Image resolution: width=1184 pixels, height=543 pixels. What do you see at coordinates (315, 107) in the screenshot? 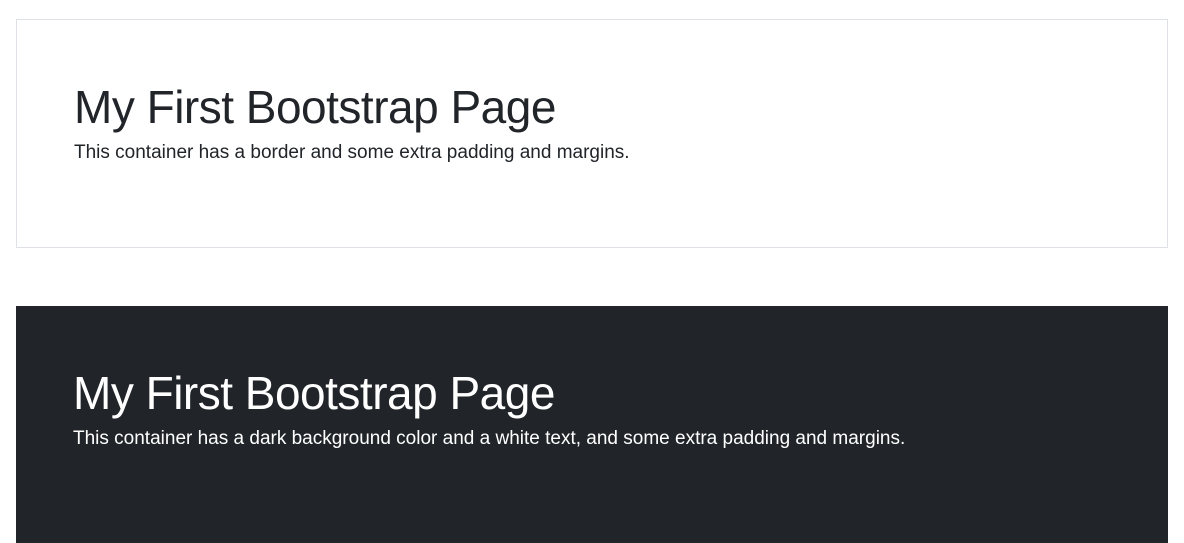
I see `page-title: My First Bootstrap Page` at bounding box center [315, 107].